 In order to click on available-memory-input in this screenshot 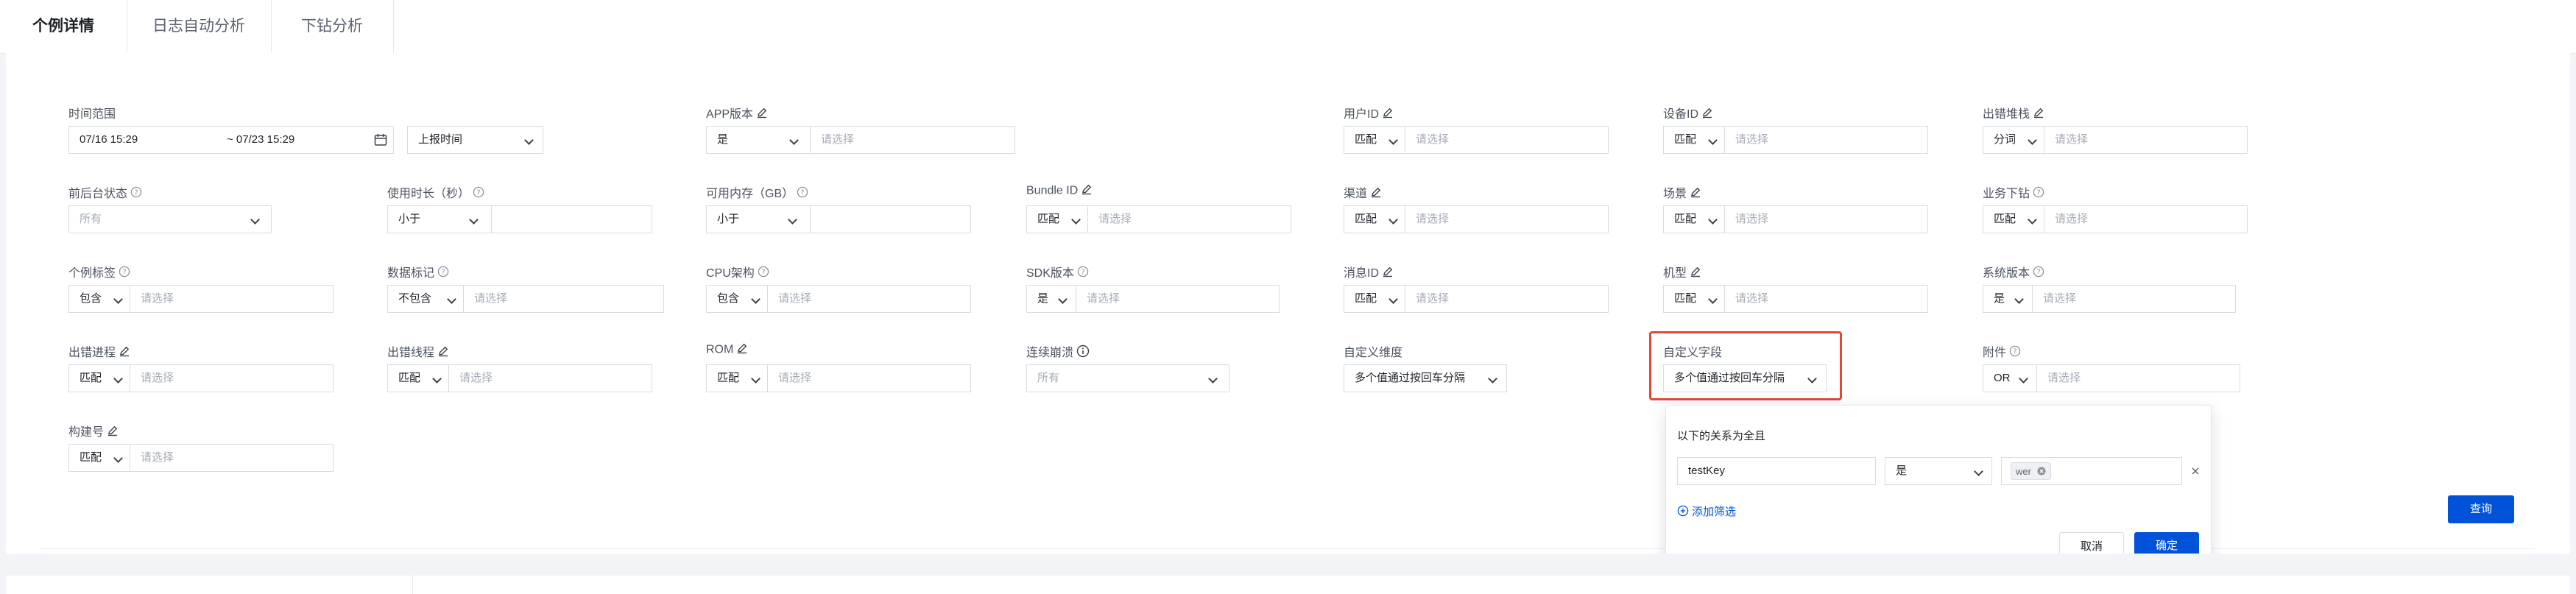, I will do `click(890, 219)`.